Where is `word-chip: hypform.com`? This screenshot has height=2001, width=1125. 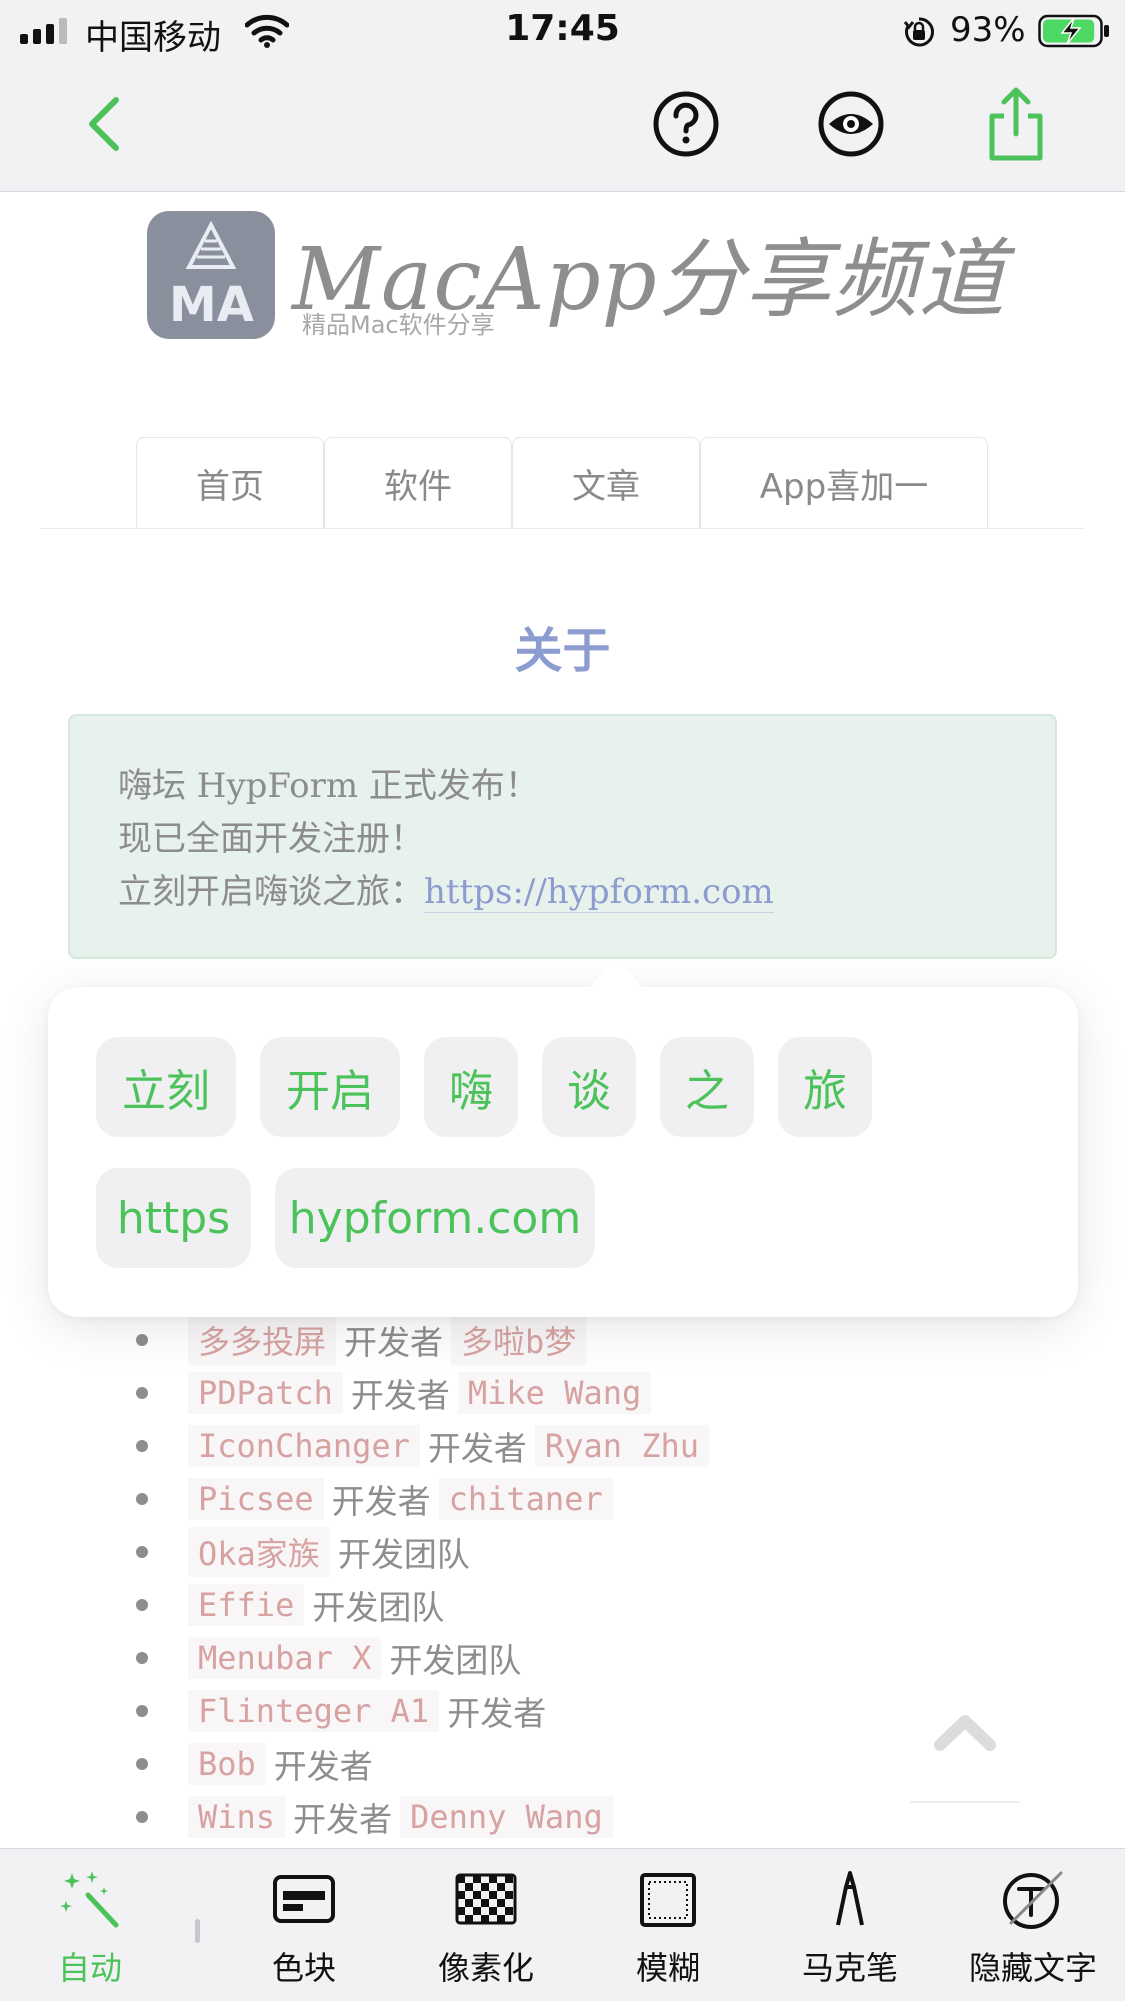
word-chip: hypform.com is located at coordinates (435, 1218).